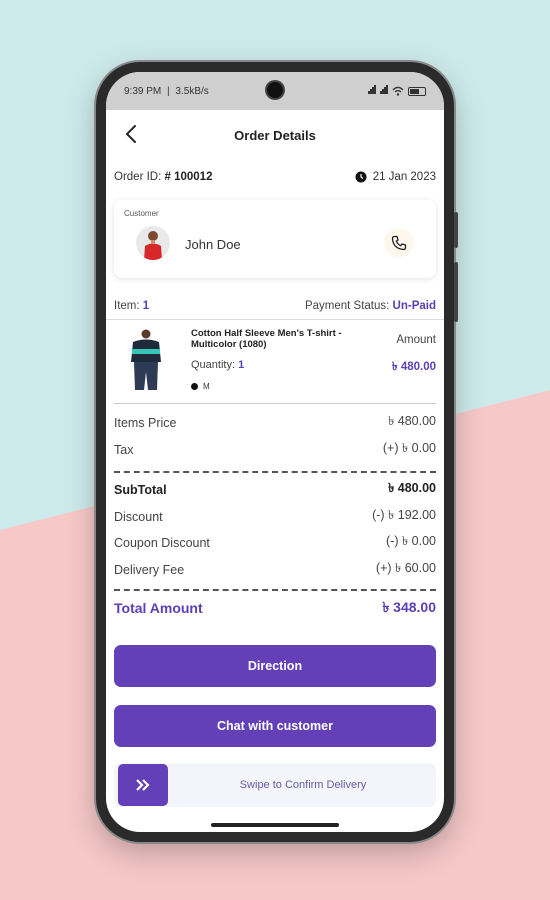  Describe the element at coordinates (143, 91) in the screenshot. I see `status-time: 9:39 PM` at that location.